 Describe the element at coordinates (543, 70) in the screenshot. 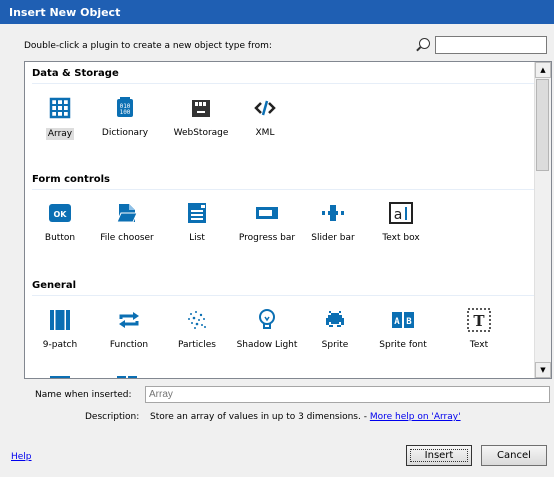

I see `scroll-up-arrow-icon: ▲` at that location.